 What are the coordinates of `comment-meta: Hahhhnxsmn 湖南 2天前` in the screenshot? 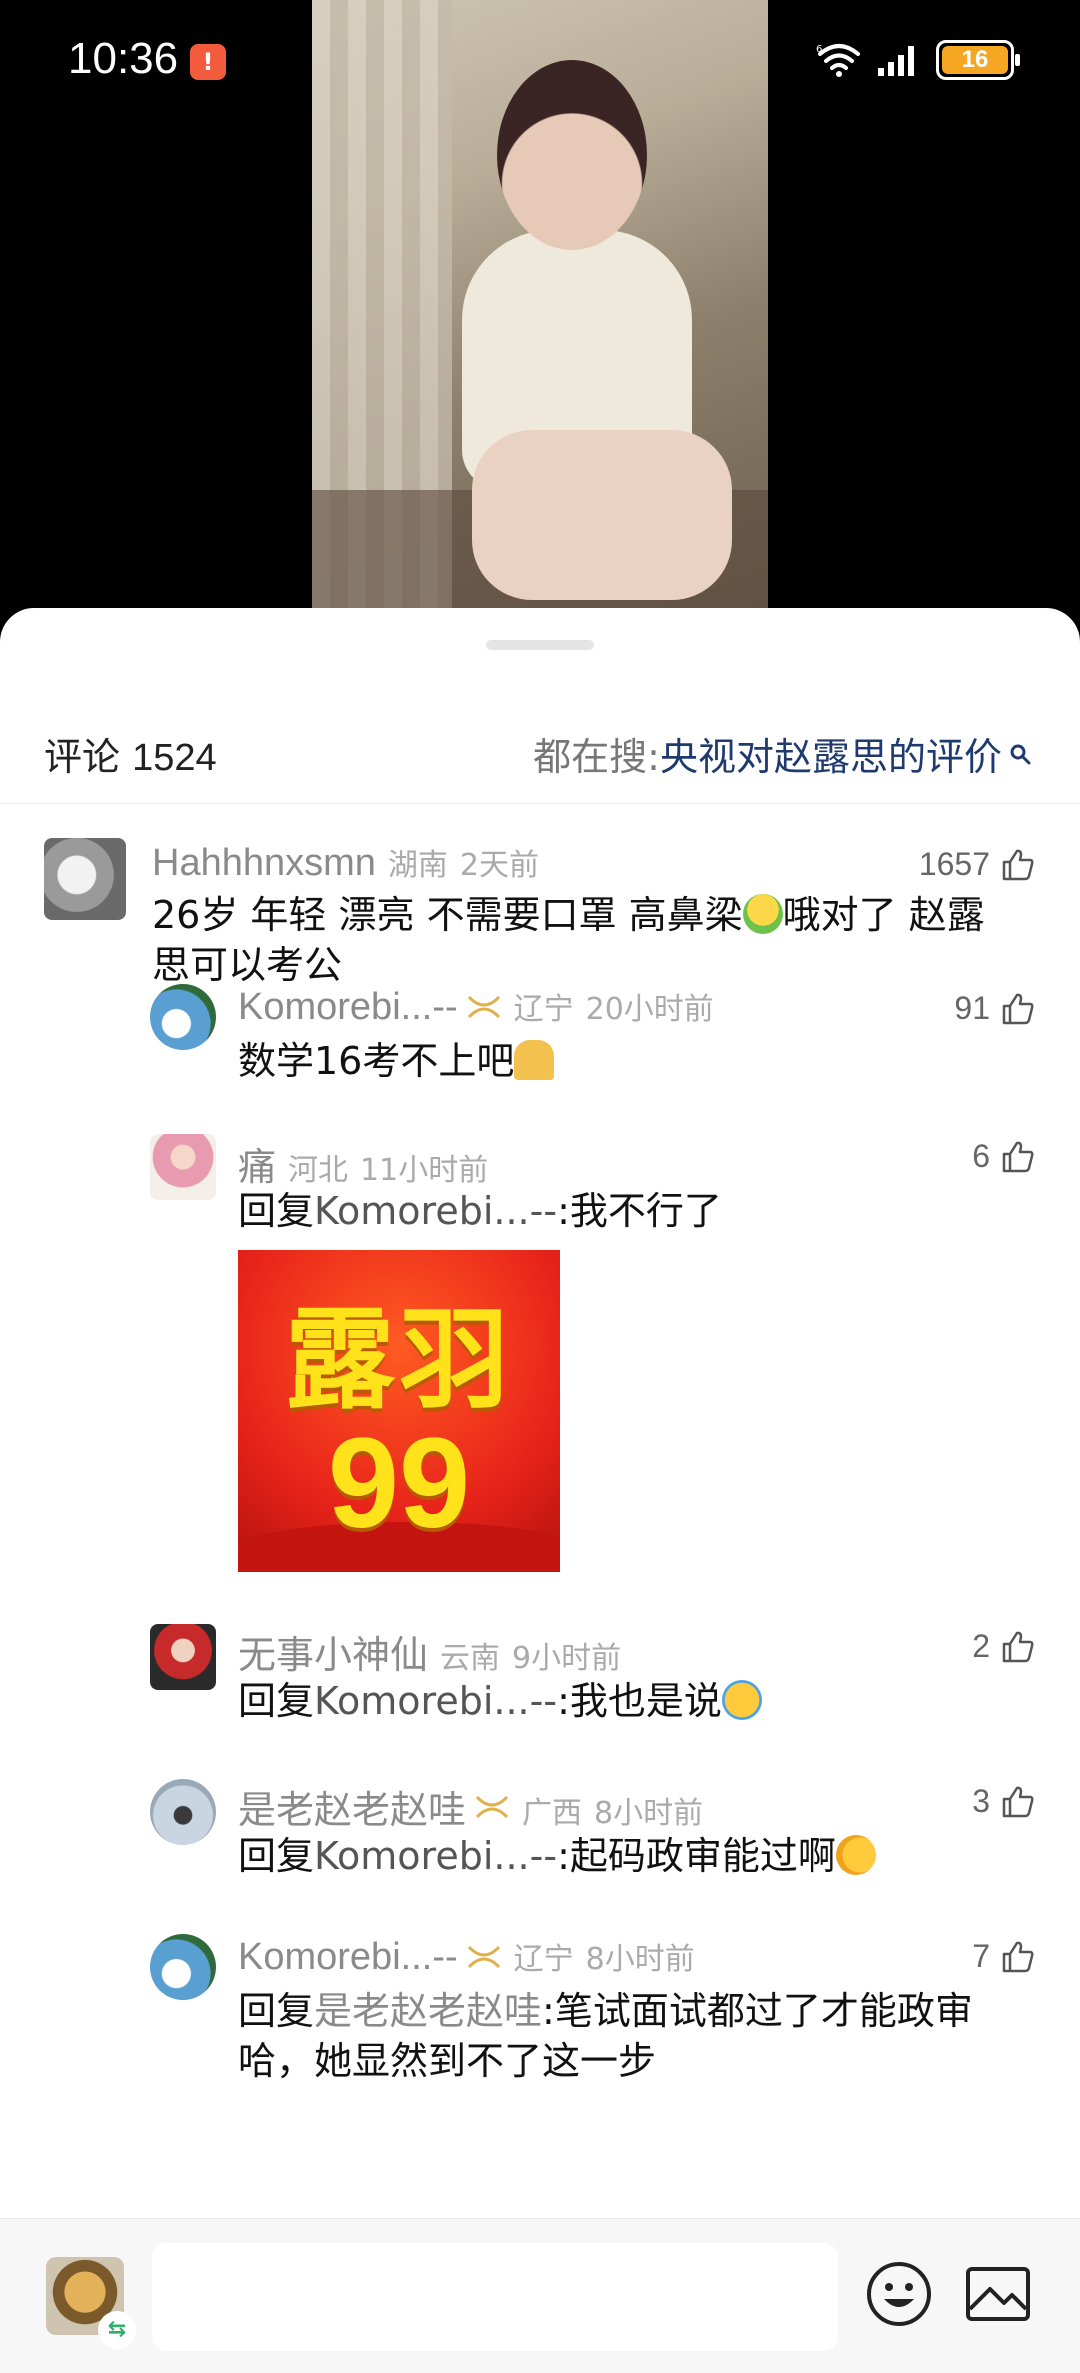 It's located at (345, 862).